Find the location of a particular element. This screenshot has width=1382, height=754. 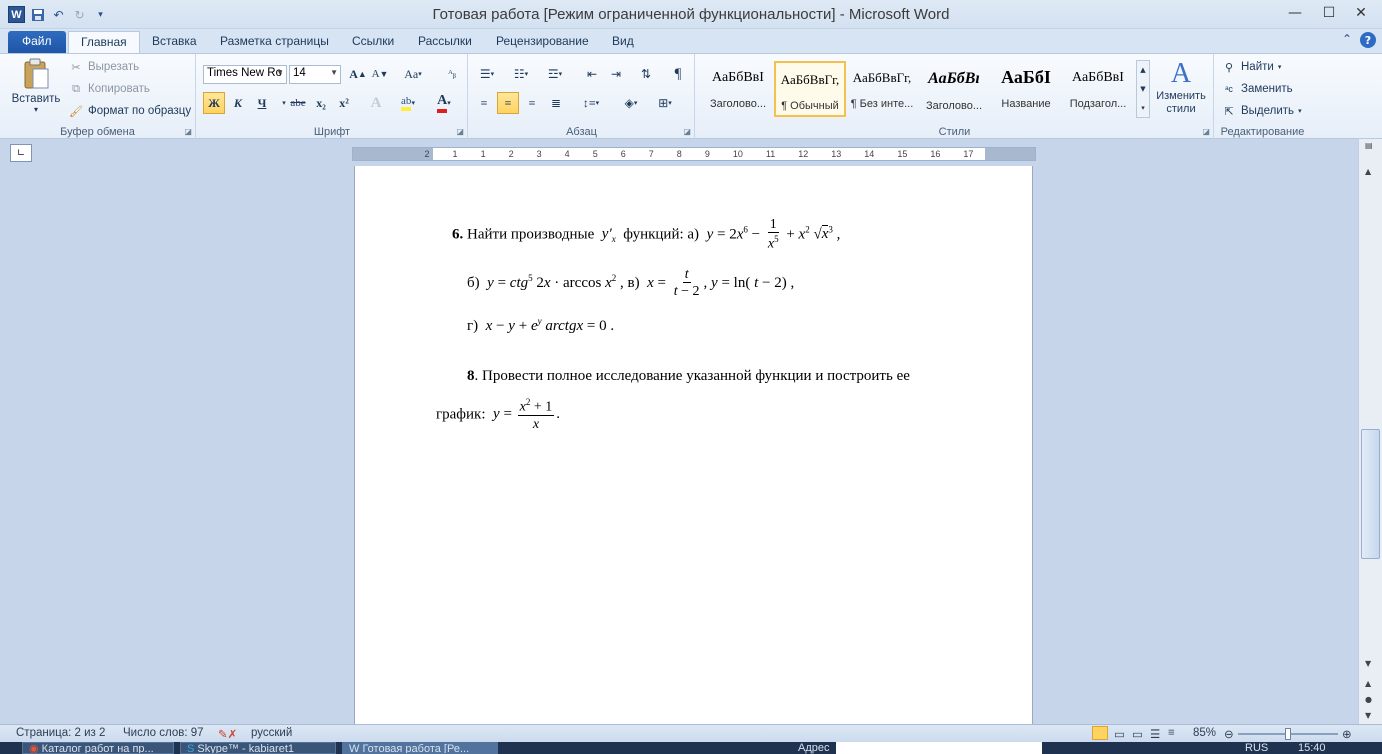

borders-button: ⊞ ▾ is located at coordinates (665, 103).